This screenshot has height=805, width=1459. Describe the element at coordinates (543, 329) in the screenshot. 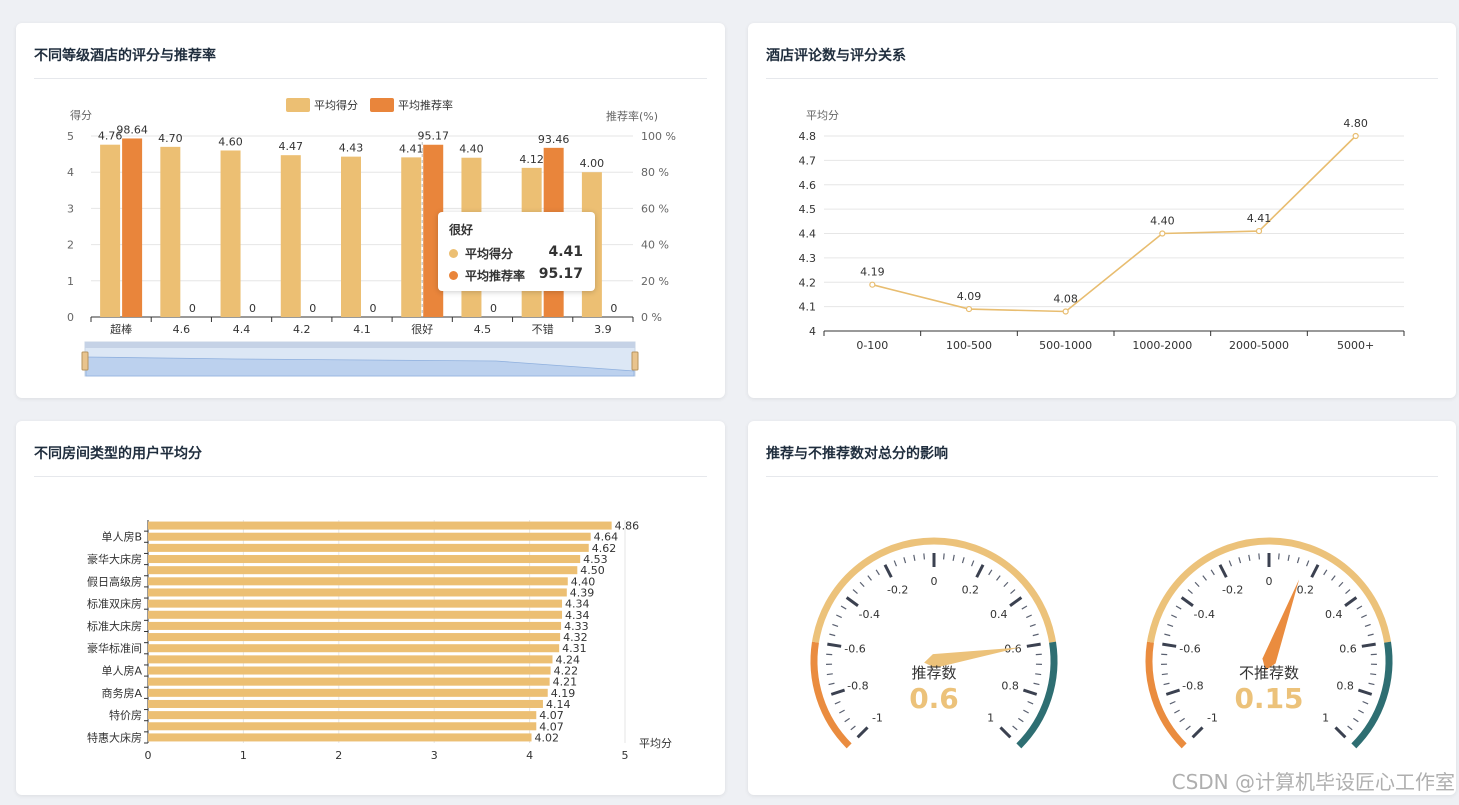

I see `x-tick-label: 不错` at that location.